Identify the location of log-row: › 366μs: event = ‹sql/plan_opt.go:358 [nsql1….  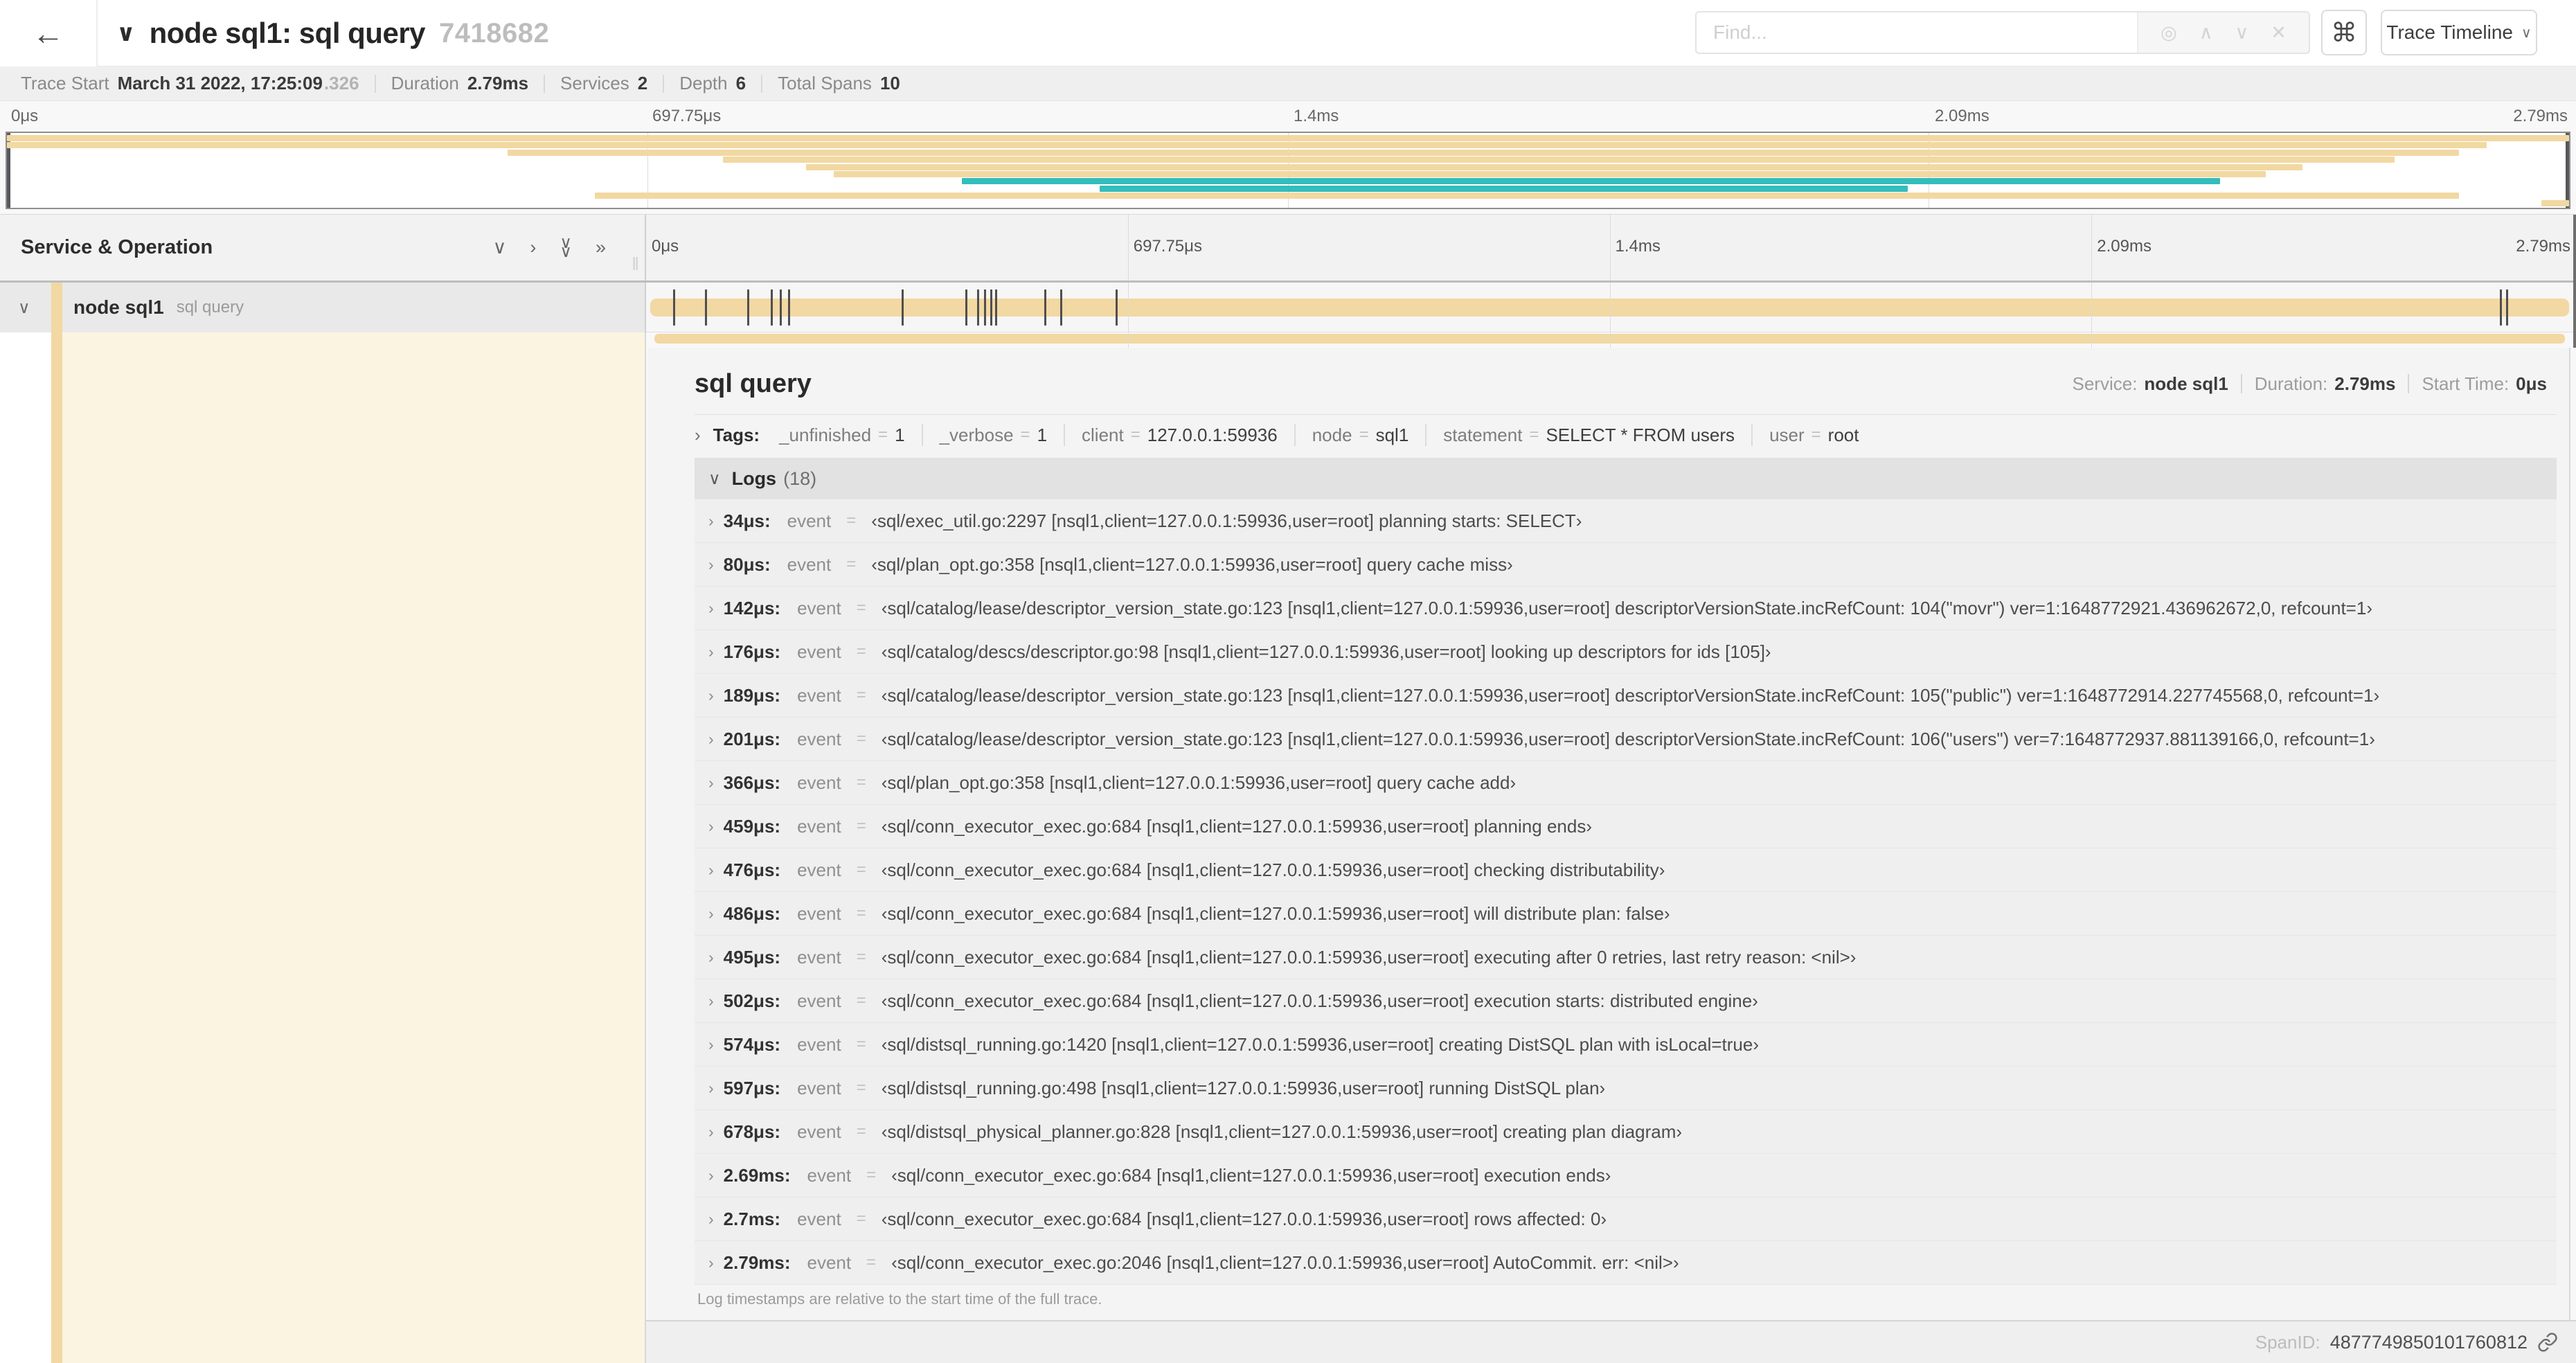
(1626, 783).